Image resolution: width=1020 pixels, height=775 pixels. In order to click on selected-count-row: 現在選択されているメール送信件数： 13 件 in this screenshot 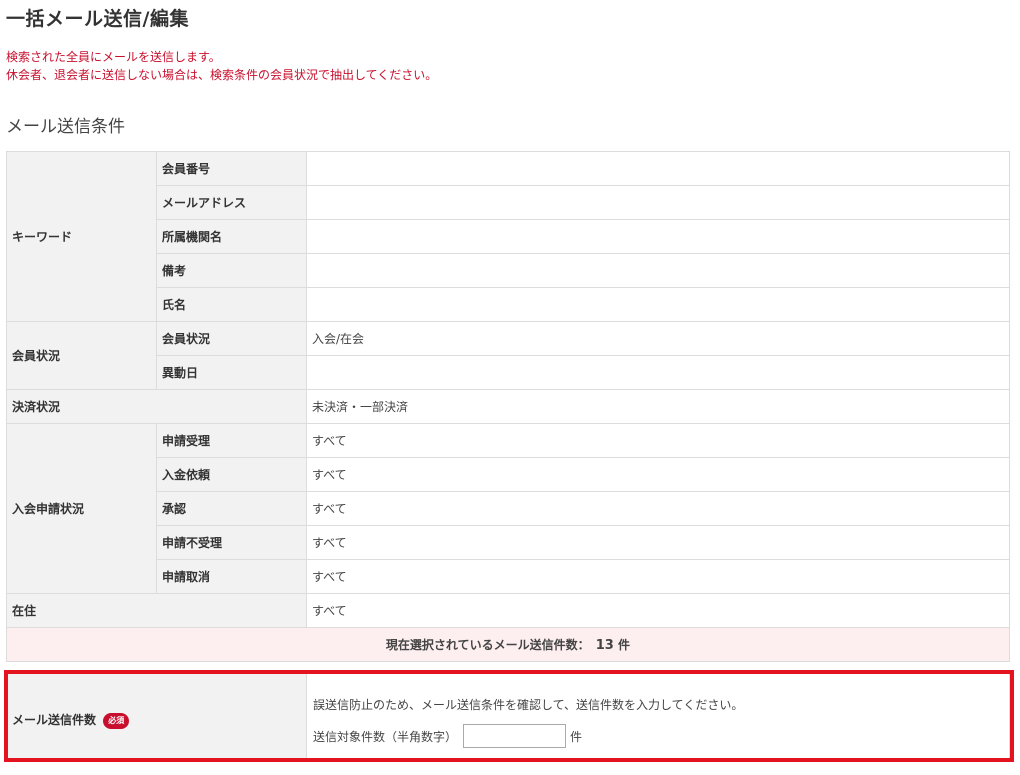, I will do `click(508, 644)`.